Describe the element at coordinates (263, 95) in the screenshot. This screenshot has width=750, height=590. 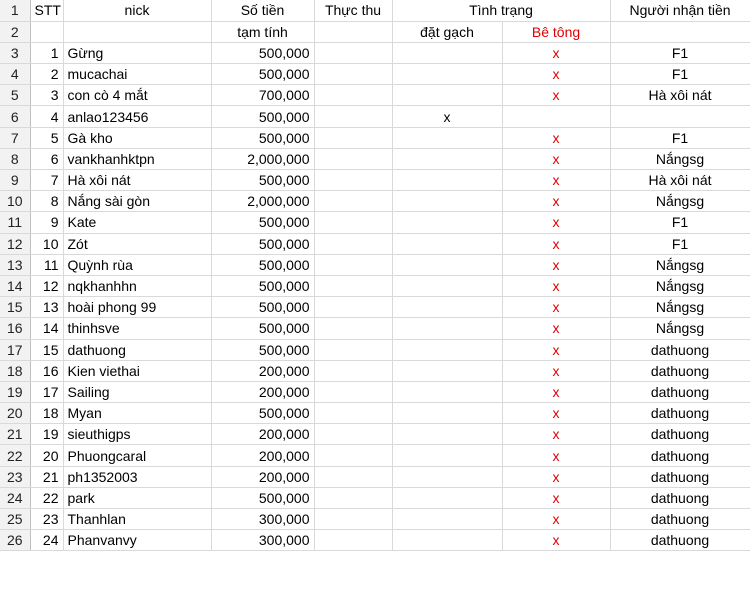
I see `amount-cell: 700,000` at that location.